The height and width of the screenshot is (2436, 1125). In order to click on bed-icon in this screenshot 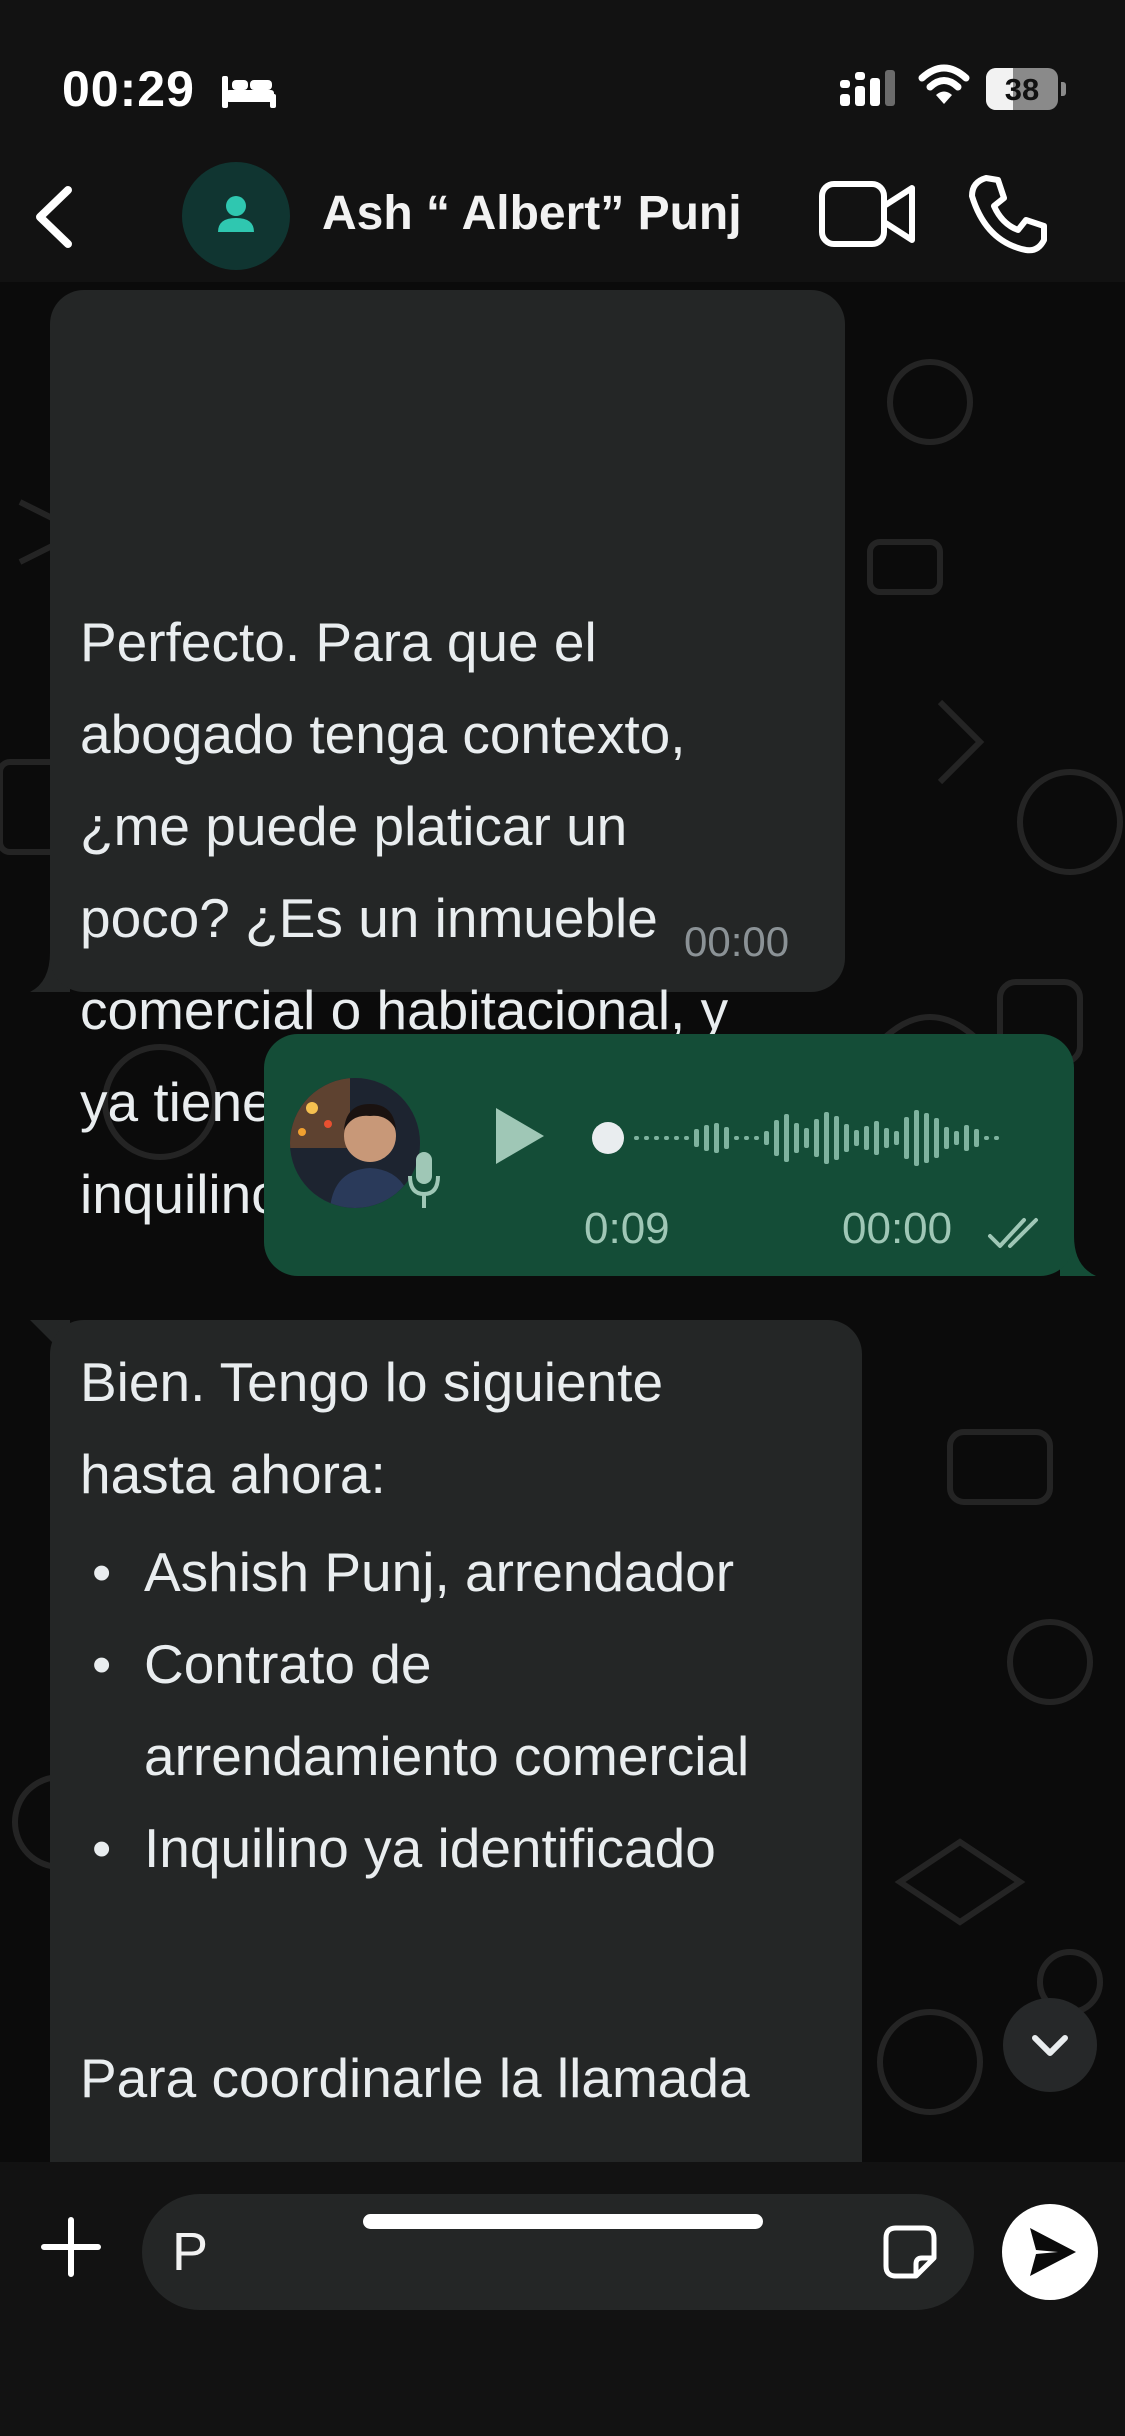, I will do `click(249, 92)`.